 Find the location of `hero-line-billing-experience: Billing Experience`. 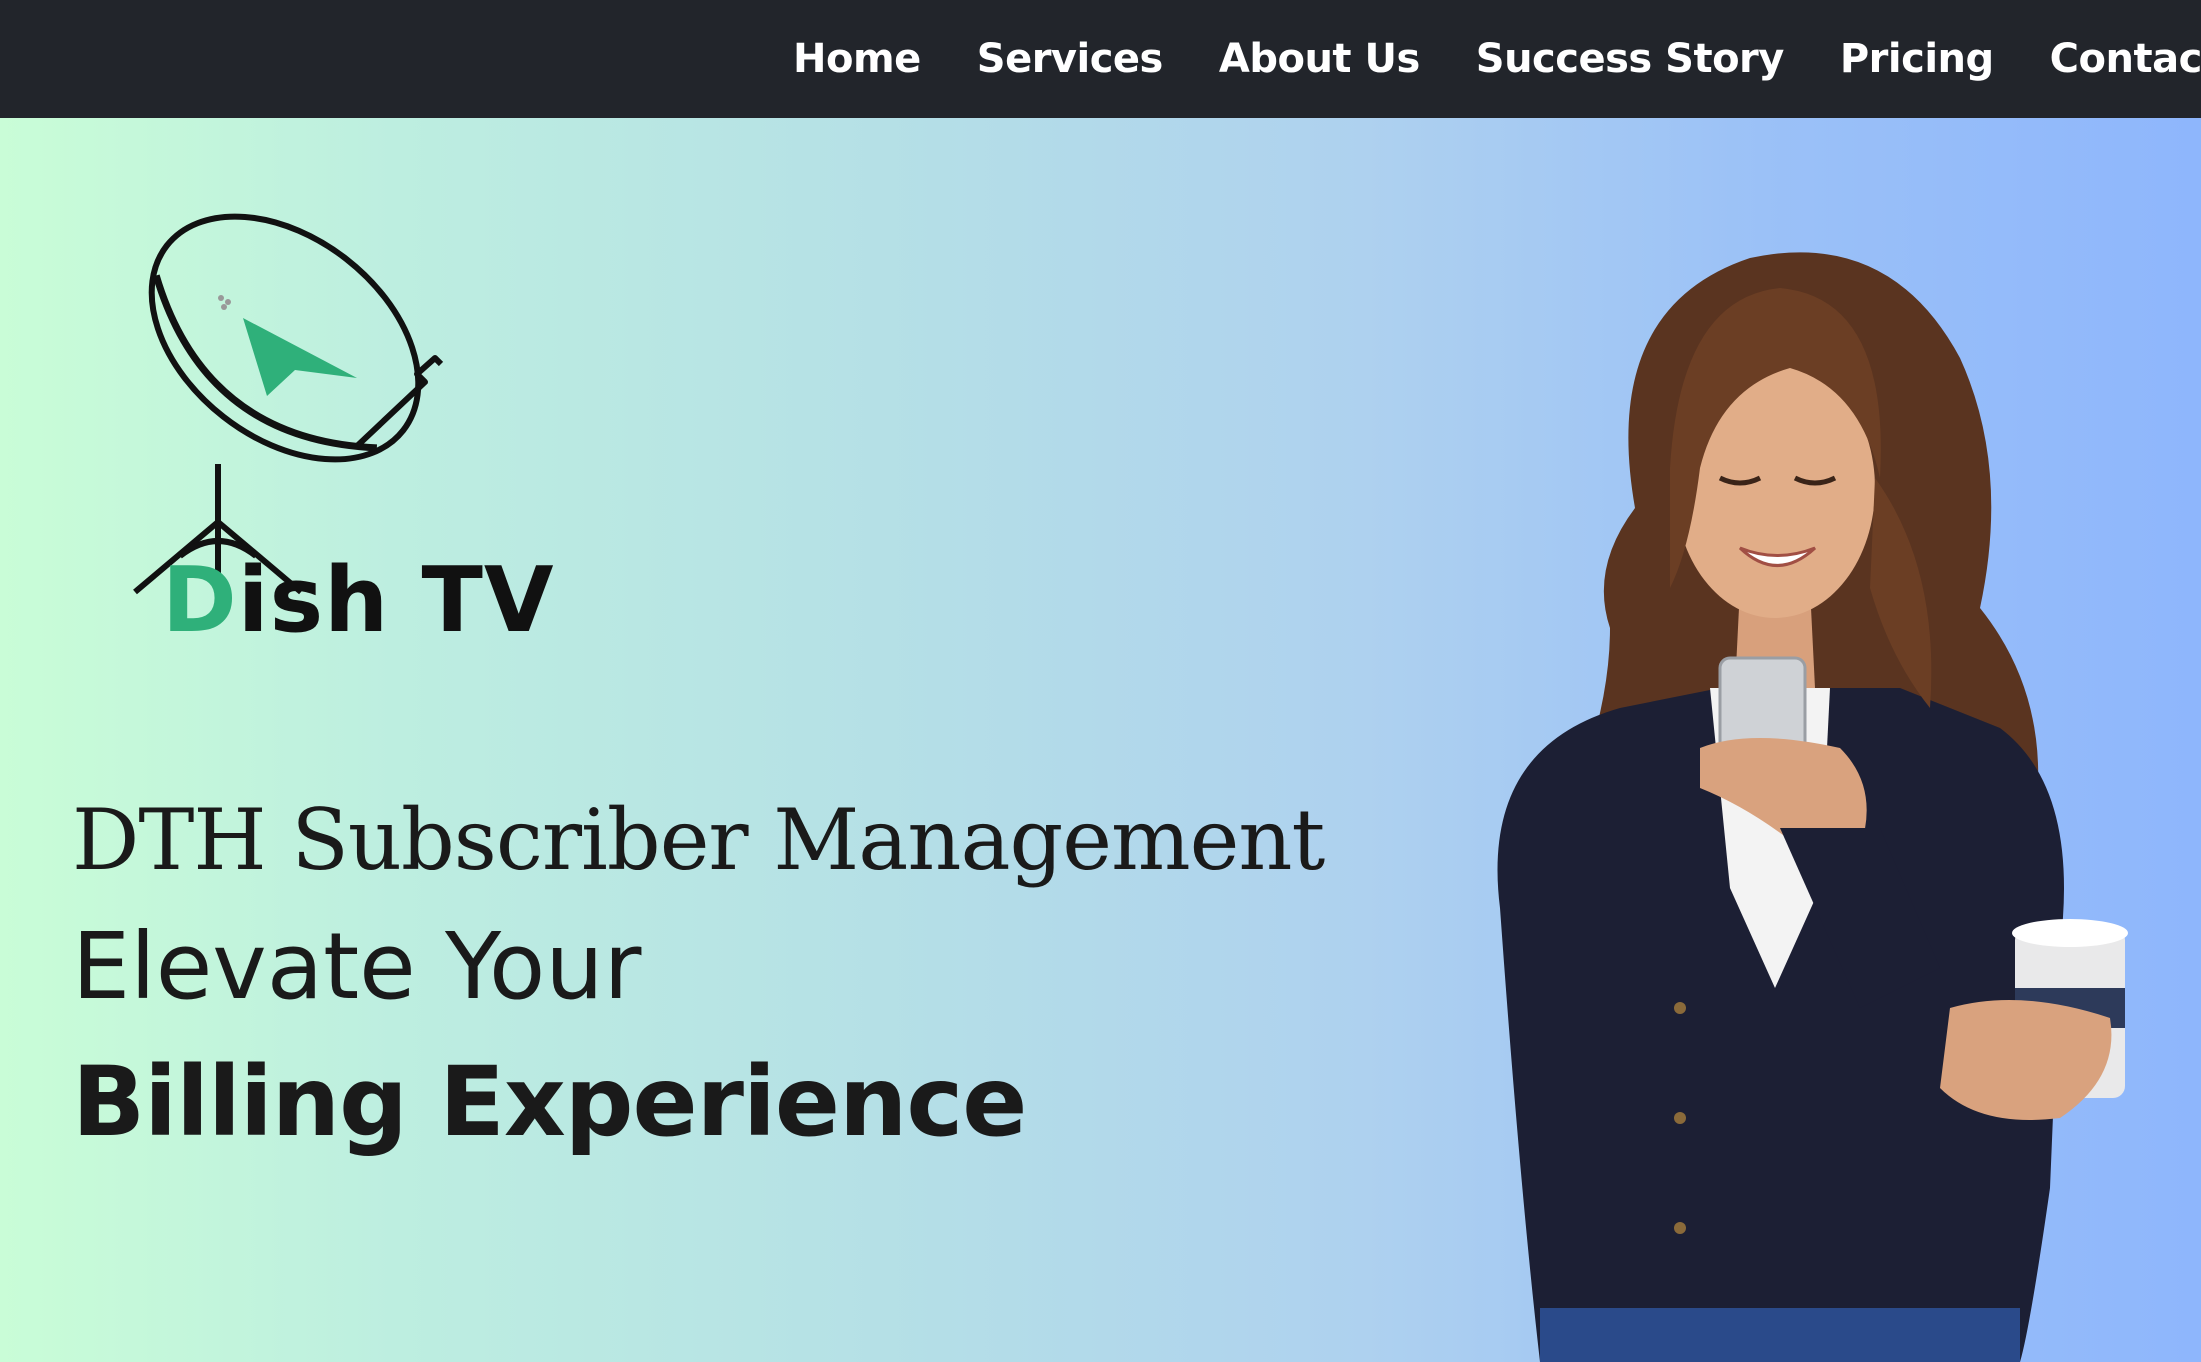

hero-line-billing-experience: Billing Experience is located at coordinates (549, 1102).